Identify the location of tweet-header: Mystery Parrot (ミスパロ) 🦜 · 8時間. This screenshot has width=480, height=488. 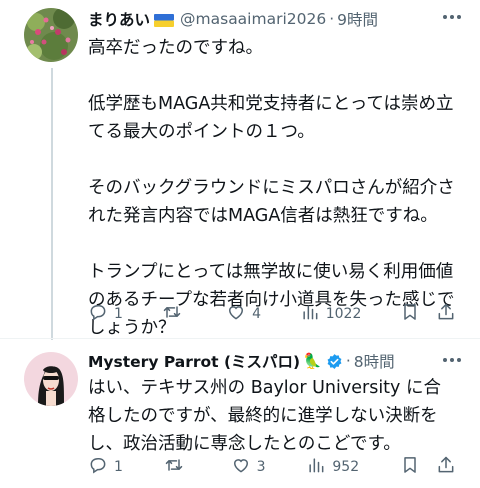
(241, 361).